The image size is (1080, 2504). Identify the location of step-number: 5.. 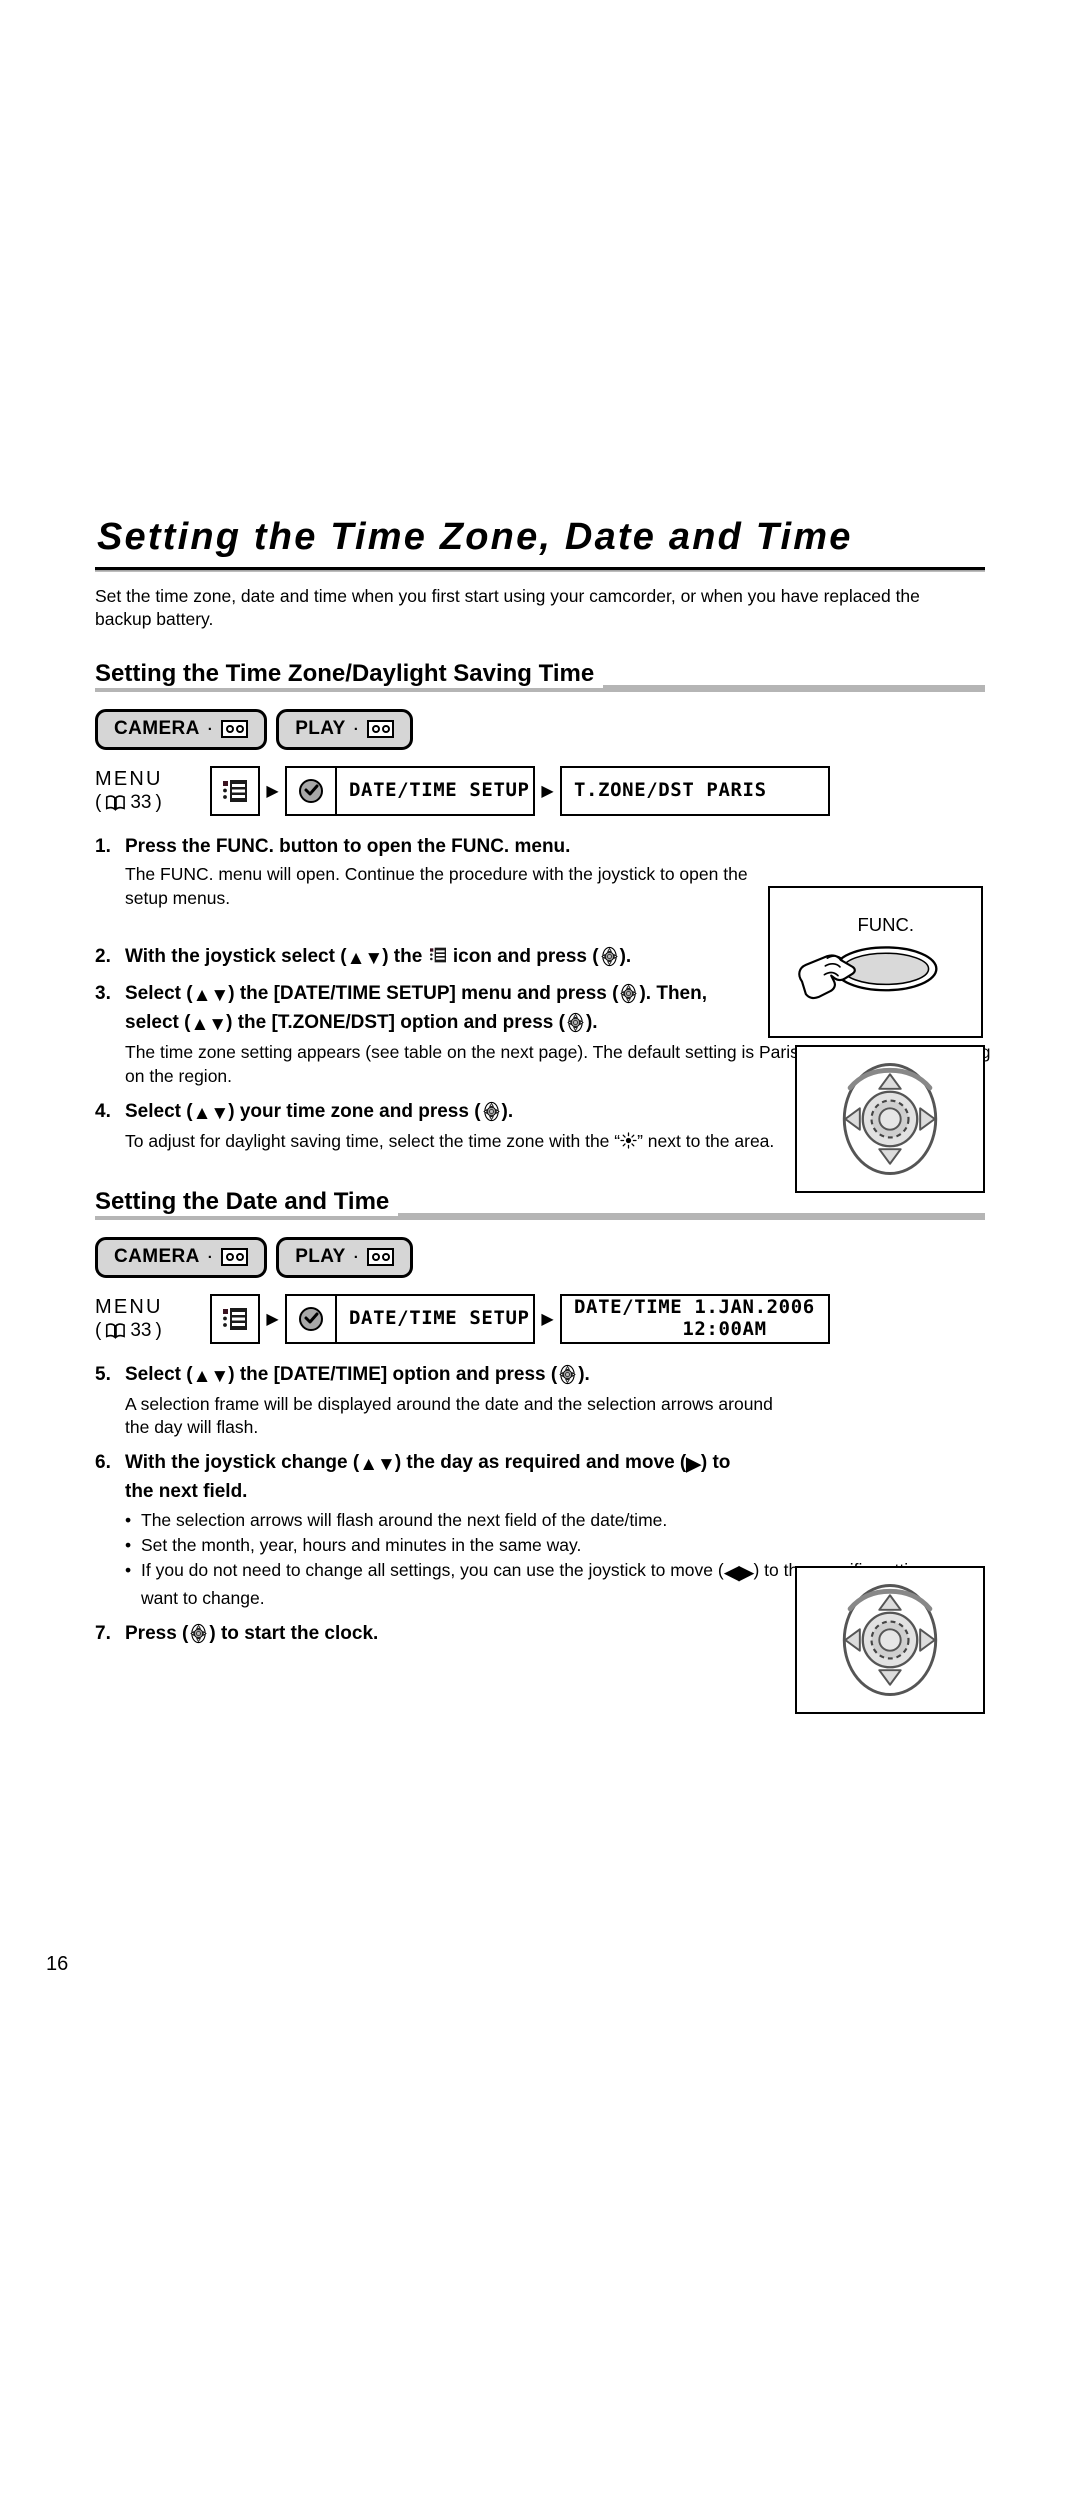
(103, 1374).